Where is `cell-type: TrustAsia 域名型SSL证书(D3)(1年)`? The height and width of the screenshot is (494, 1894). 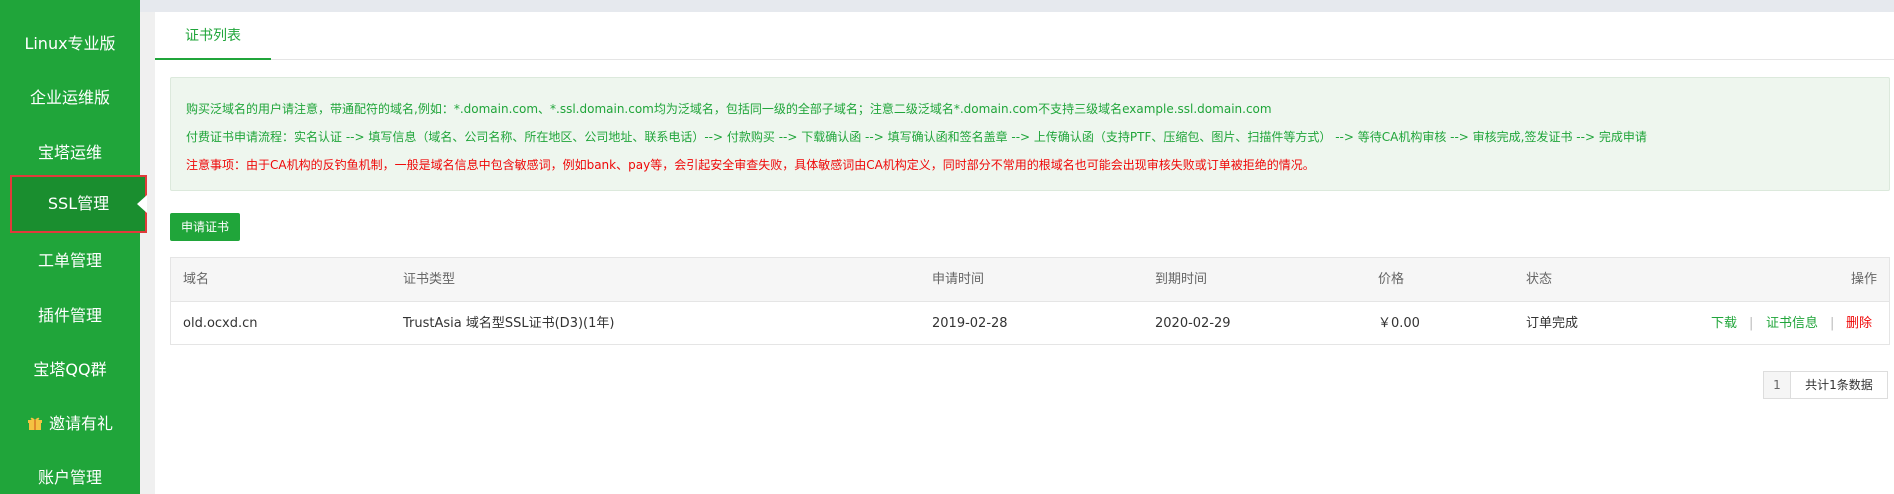 cell-type: TrustAsia 域名型SSL证书(D3)(1年) is located at coordinates (509, 323).